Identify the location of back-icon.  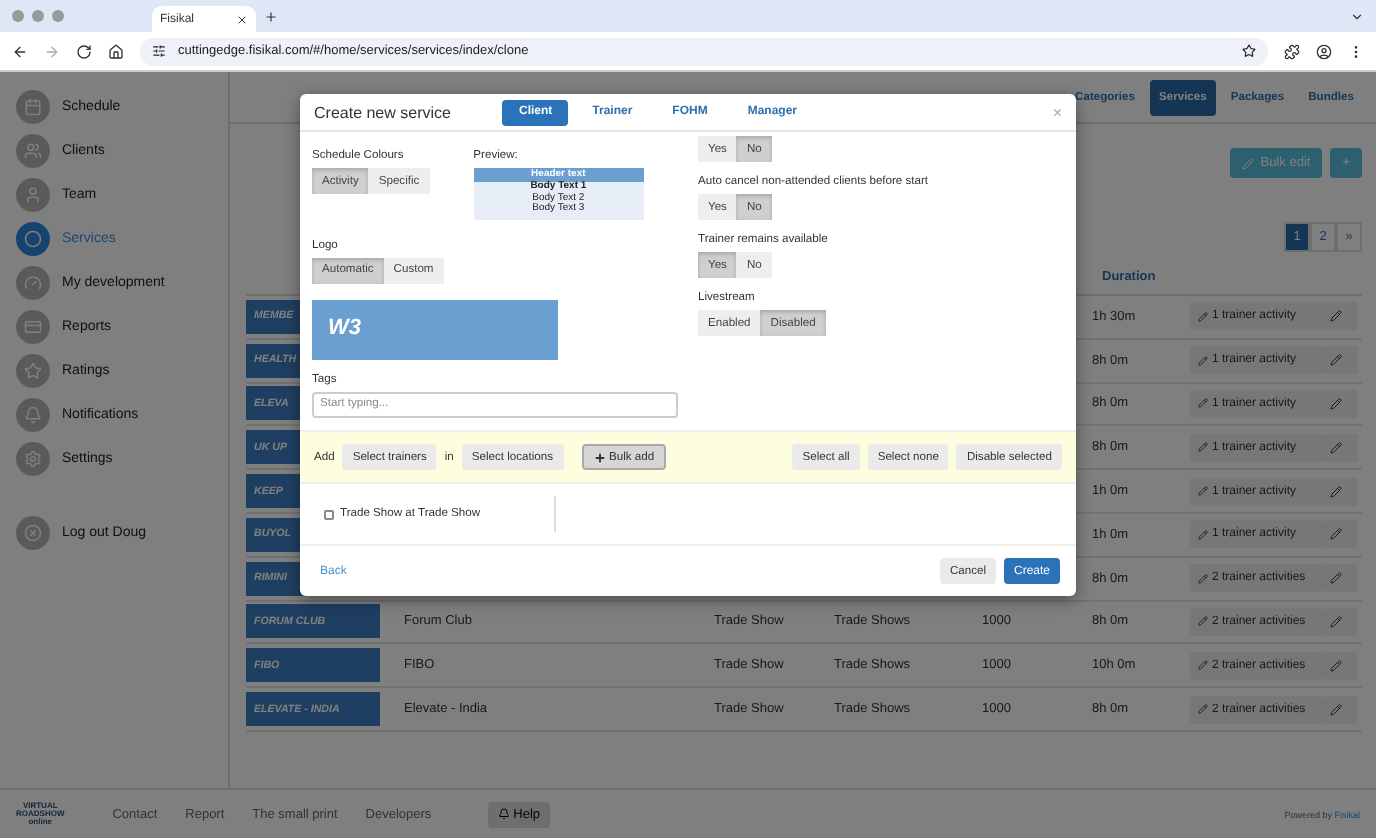
(20, 51).